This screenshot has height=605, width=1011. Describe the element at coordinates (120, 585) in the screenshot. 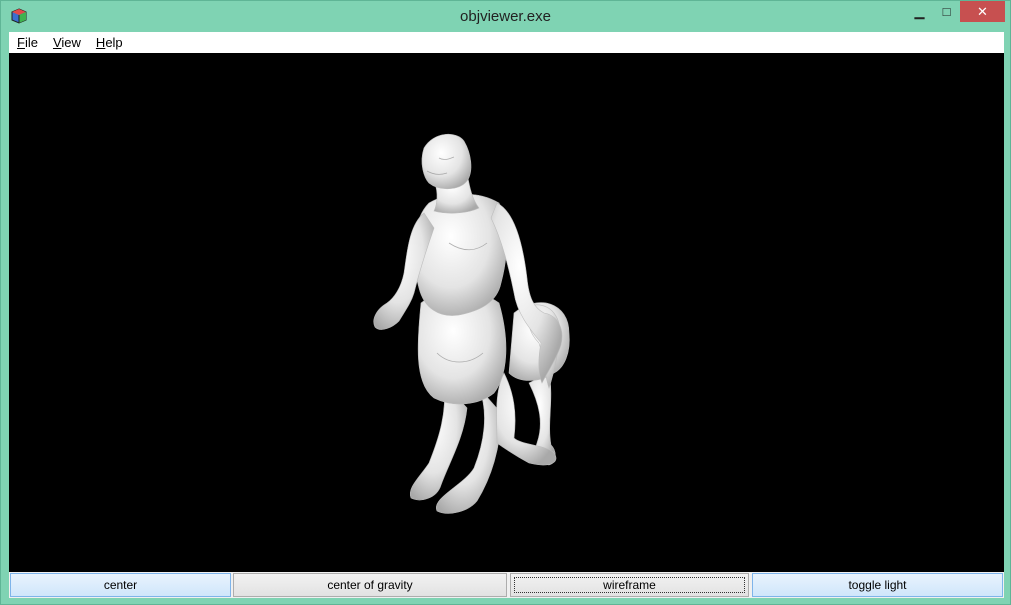

I see `center-button: center` at that location.